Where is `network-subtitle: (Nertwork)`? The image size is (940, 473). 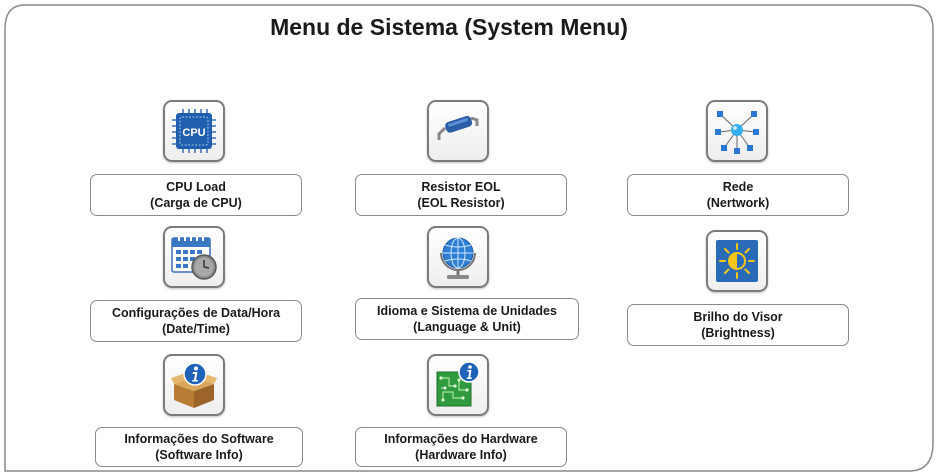 network-subtitle: (Nertwork) is located at coordinates (738, 203).